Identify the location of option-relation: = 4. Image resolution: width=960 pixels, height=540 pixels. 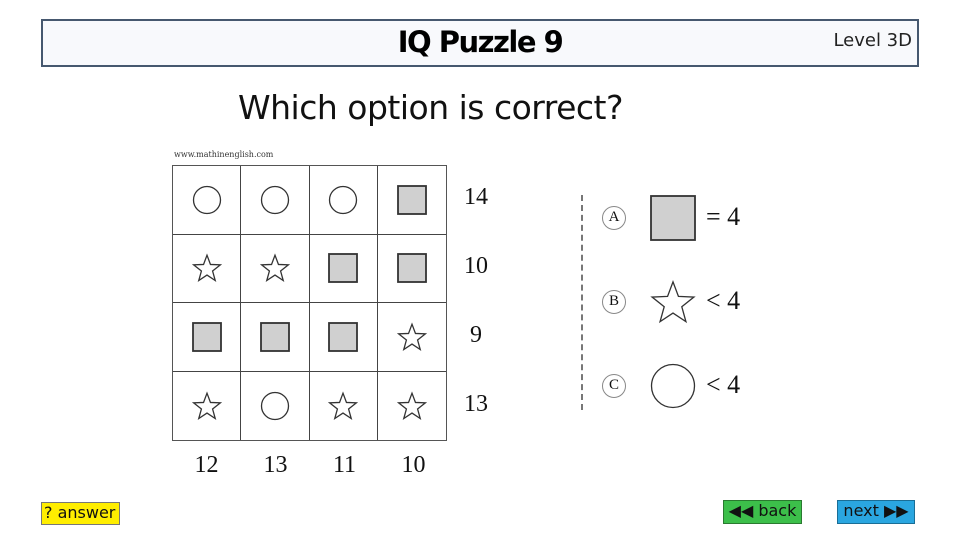
(723, 216).